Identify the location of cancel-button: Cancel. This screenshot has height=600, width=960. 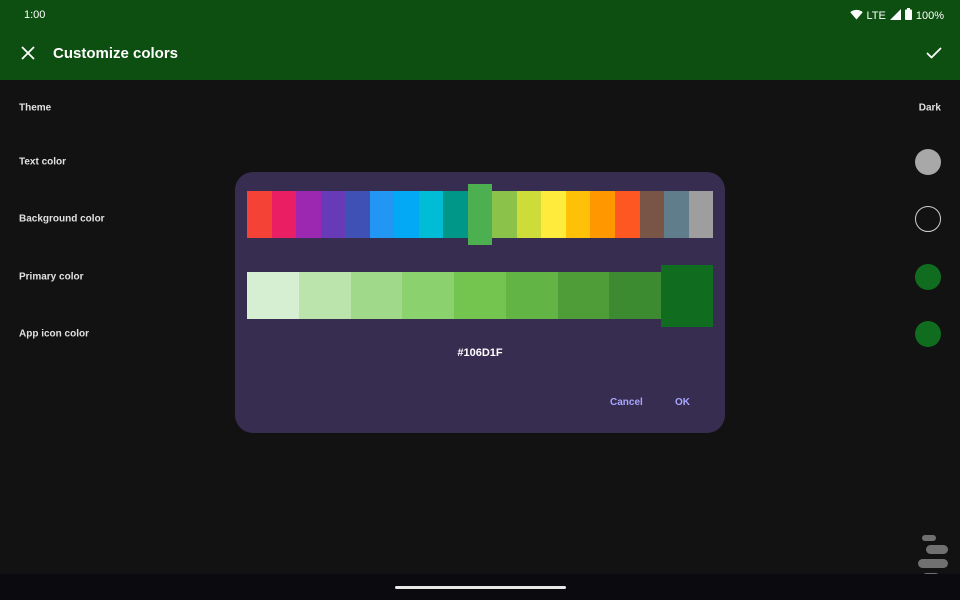
(626, 402).